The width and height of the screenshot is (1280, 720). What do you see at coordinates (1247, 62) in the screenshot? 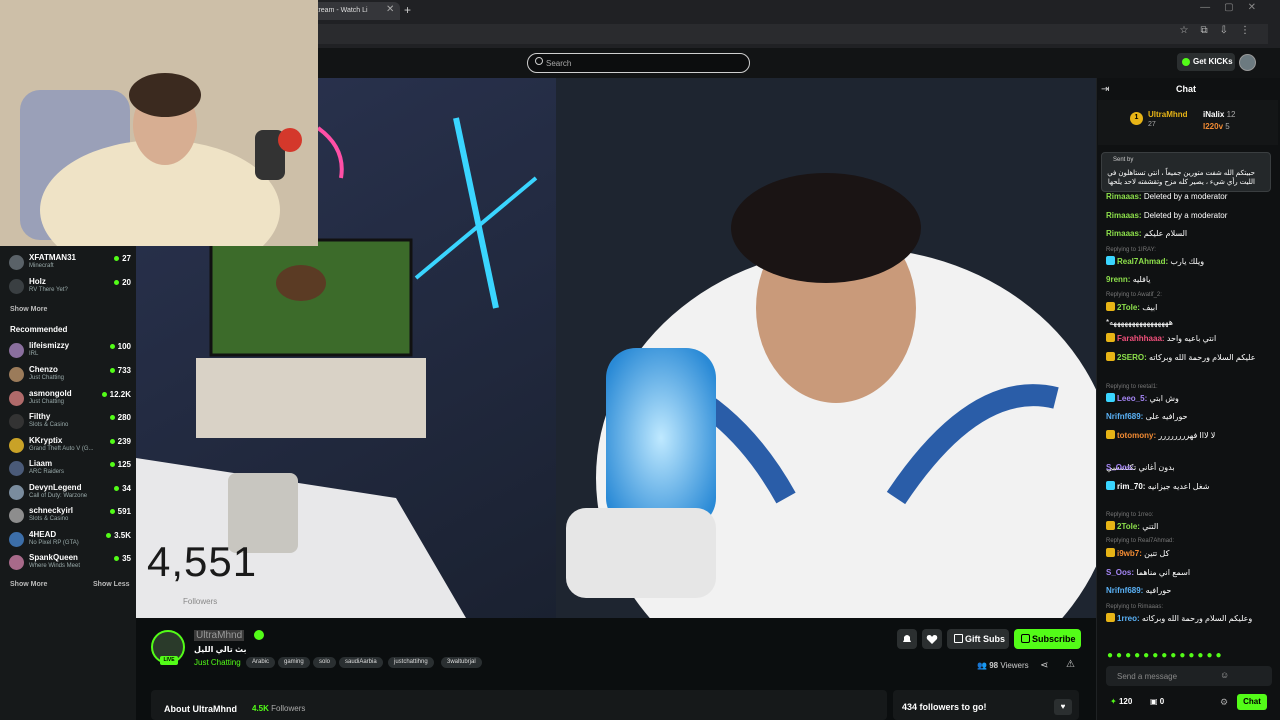
I see `user-avatar` at bounding box center [1247, 62].